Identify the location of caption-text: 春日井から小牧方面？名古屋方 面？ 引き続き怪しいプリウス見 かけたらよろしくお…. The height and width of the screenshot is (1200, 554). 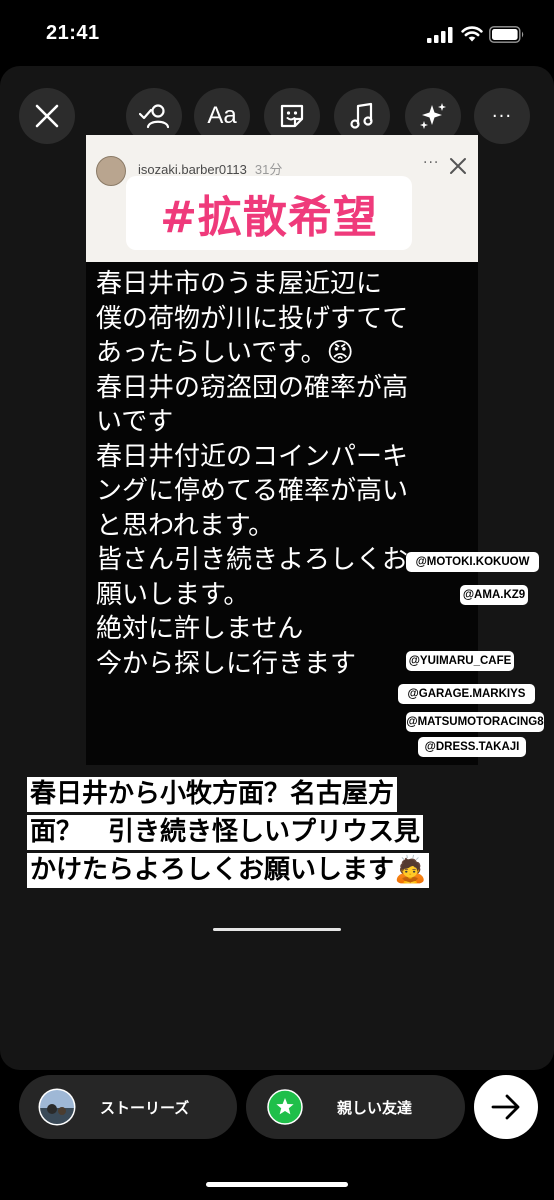
(277, 834).